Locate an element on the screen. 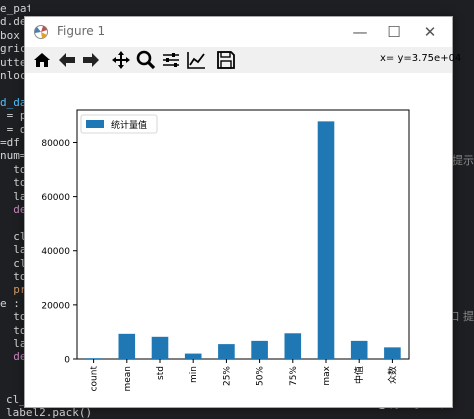 Image resolution: width=474 pixels, height=419 pixels. x-tick-label: 中值 is located at coordinates (359, 375).